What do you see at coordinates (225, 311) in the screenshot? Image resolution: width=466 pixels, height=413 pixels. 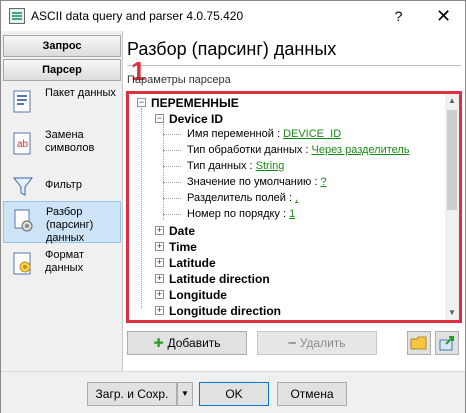 I see `tree-node-label: Longitude direction` at bounding box center [225, 311].